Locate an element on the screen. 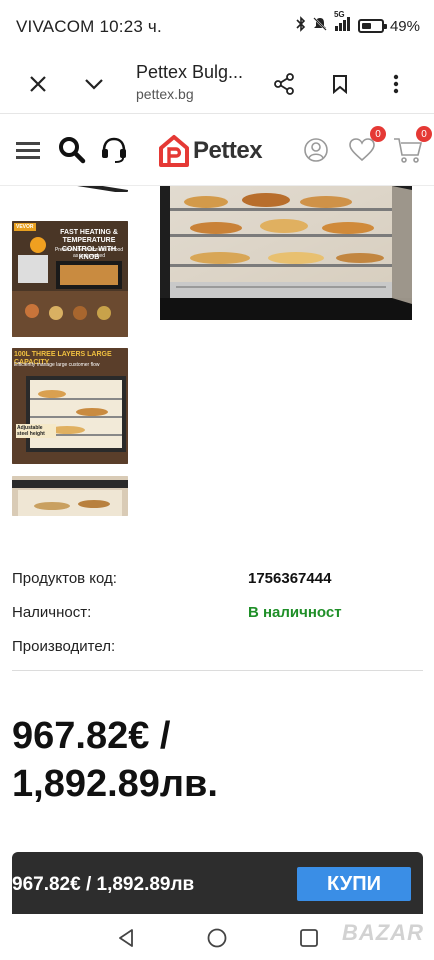 The height and width of the screenshot is (960, 434). price-lev: 1,892.89лв. is located at coordinates (115, 784).